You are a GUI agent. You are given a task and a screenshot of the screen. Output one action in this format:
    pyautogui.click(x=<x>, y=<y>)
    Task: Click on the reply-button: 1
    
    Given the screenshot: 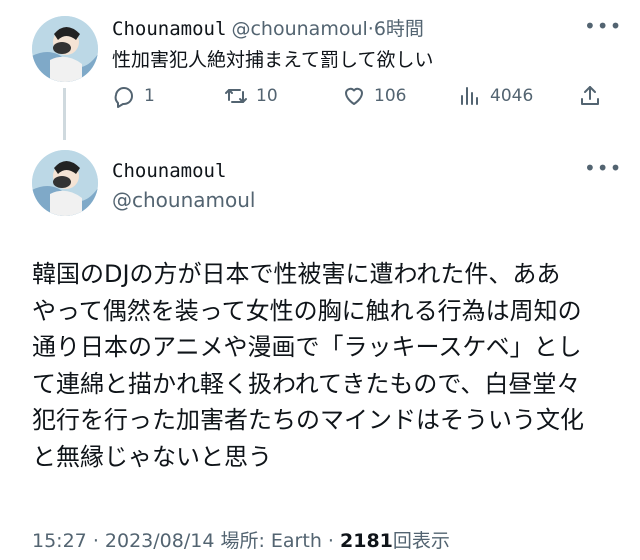 What is the action you would take?
    pyautogui.click(x=133, y=96)
    